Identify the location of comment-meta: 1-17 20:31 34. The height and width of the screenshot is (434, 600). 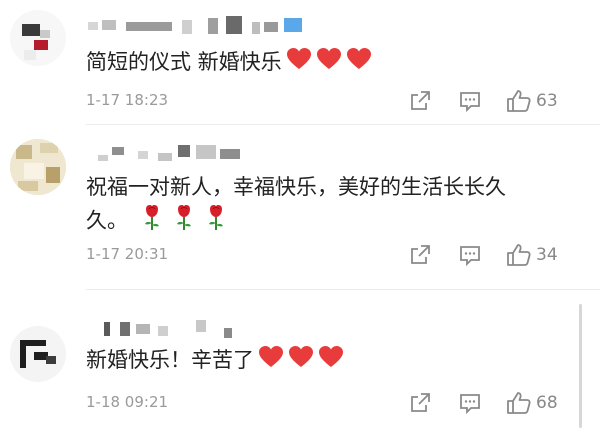
(343, 255).